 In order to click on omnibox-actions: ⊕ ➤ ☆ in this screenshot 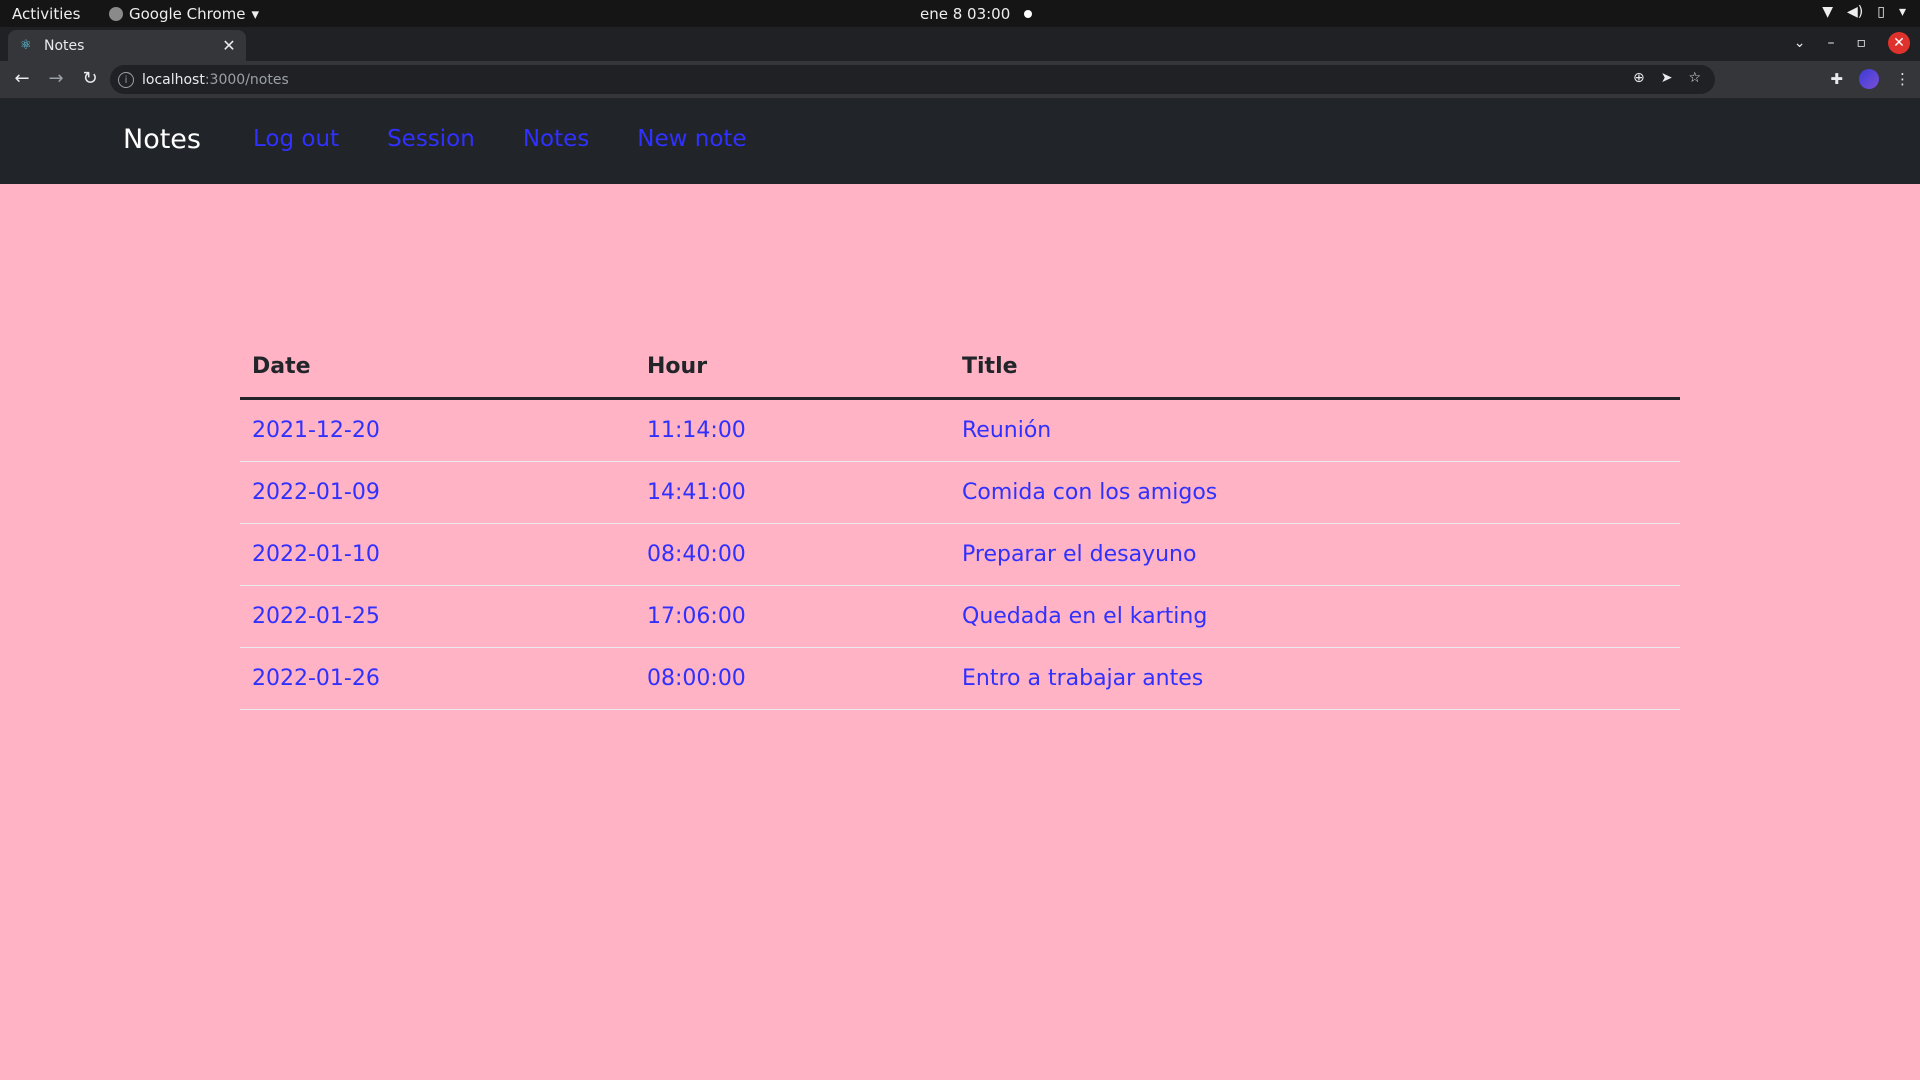, I will do `click(1667, 78)`.